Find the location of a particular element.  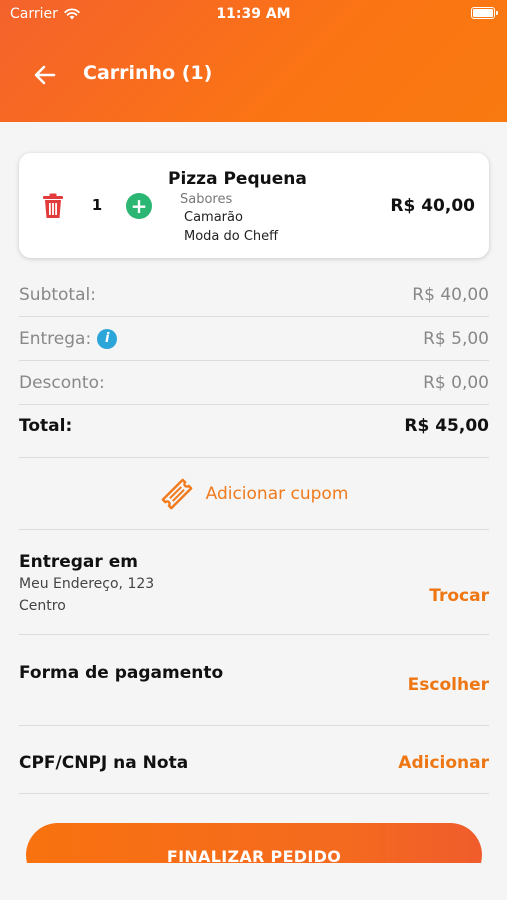

ticket-icon is located at coordinates (176, 493).